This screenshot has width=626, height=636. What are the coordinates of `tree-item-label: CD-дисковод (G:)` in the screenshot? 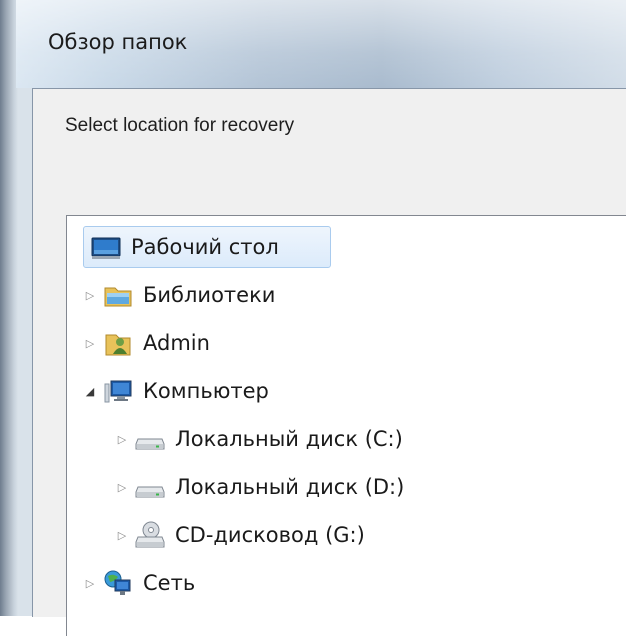 It's located at (270, 535).